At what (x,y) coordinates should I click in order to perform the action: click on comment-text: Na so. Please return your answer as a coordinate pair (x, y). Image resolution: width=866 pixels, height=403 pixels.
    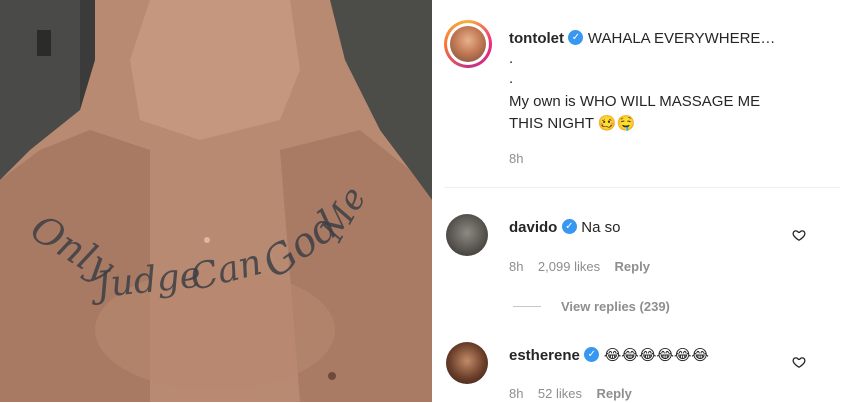
    Looking at the image, I should click on (601, 227).